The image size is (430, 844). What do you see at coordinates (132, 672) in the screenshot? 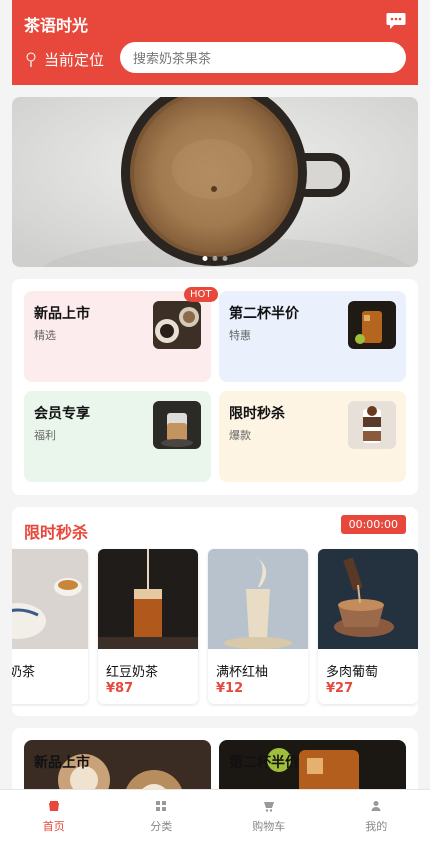
I see `product-name: 红豆奶茶` at bounding box center [132, 672].